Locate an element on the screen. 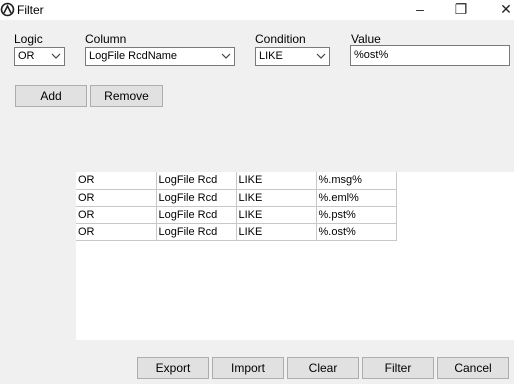  condition-select-value: LIKE is located at coordinates (271, 56).